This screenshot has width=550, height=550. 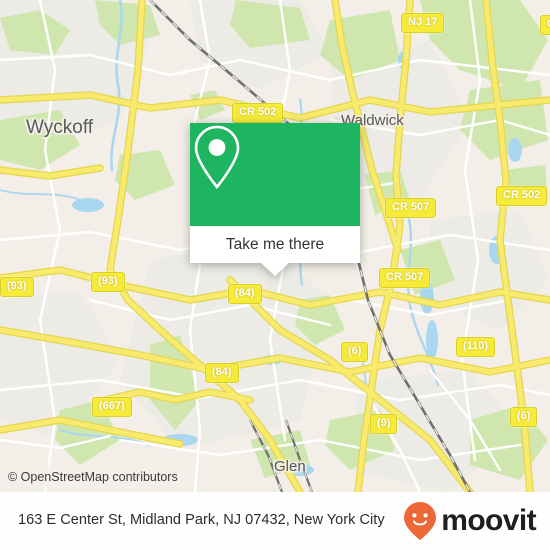 I want to click on osm-attribution: © OpenStreetMap contributors, so click(x=92, y=477).